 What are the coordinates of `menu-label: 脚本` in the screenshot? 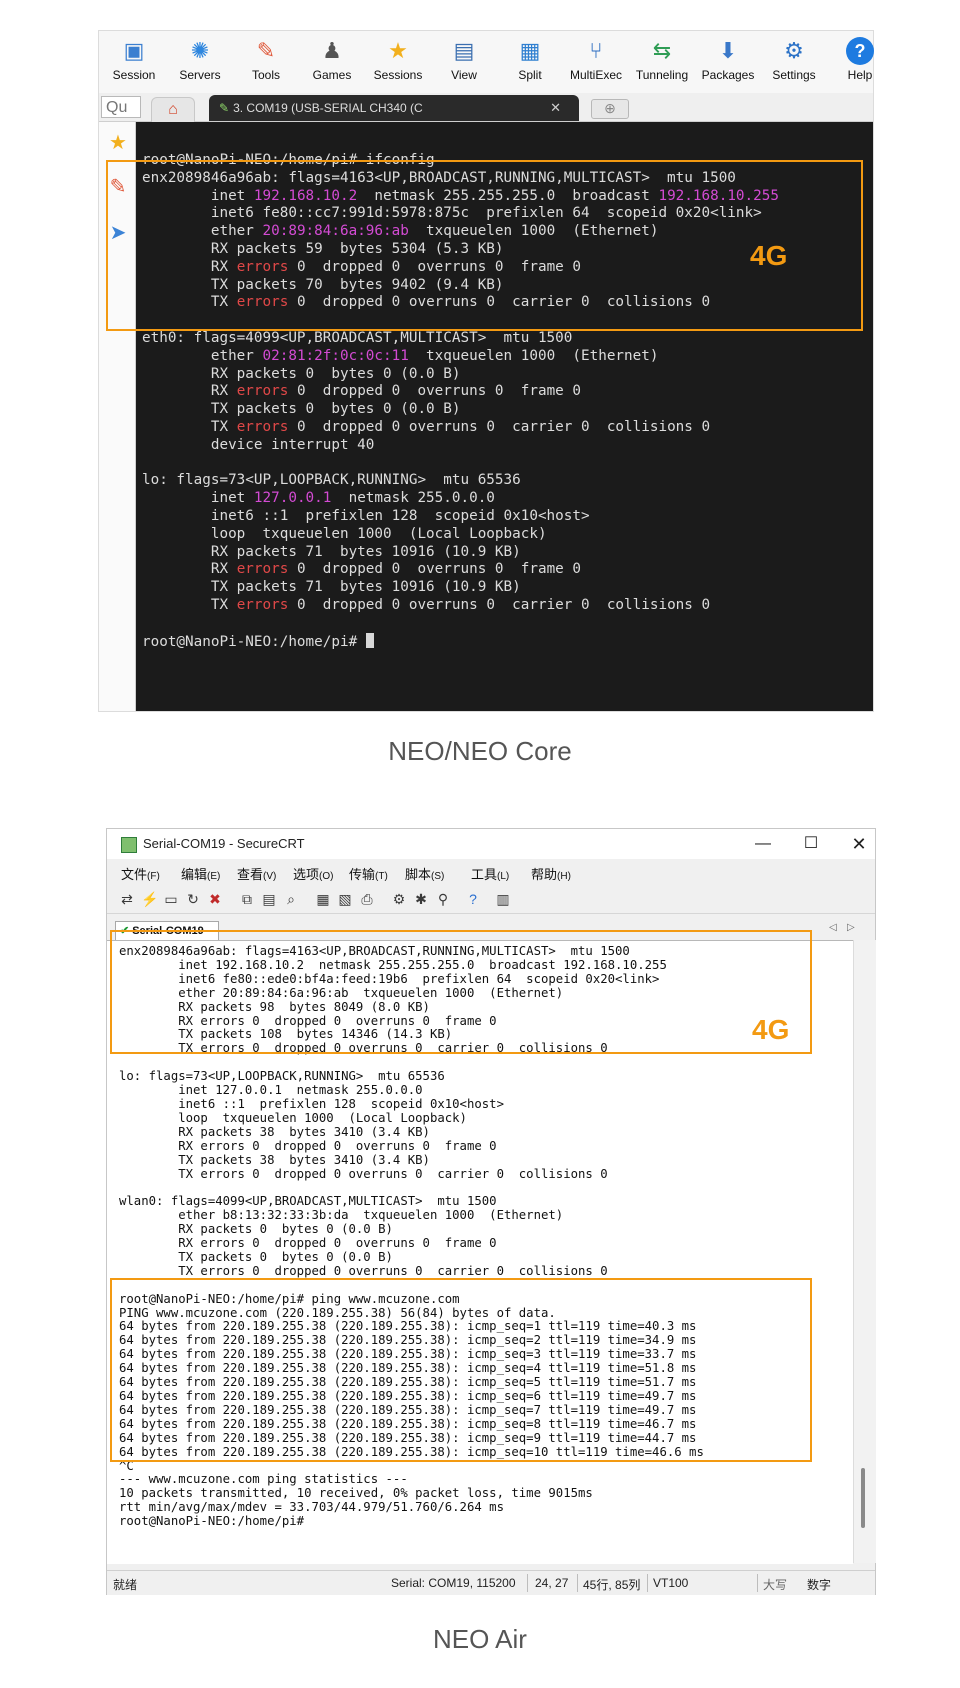 It's located at (418, 874).